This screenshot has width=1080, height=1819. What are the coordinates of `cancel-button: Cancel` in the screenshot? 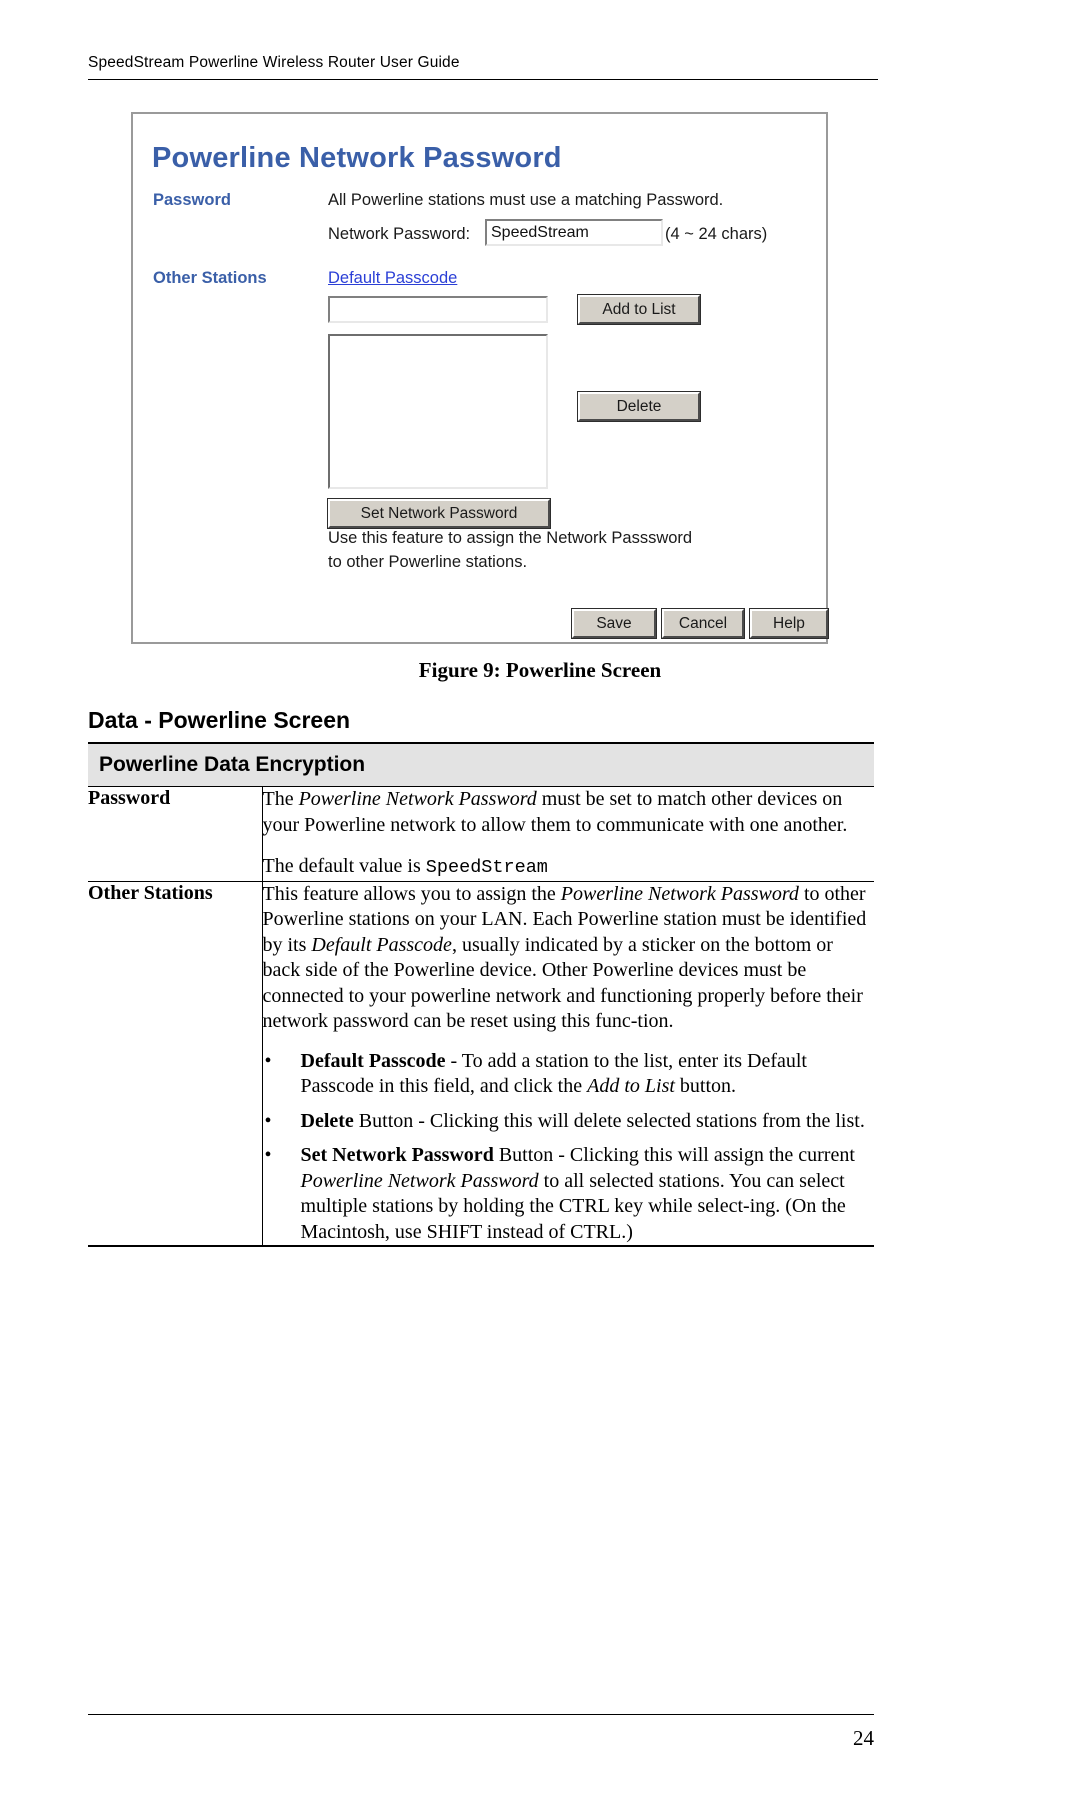 It's located at (703, 623).